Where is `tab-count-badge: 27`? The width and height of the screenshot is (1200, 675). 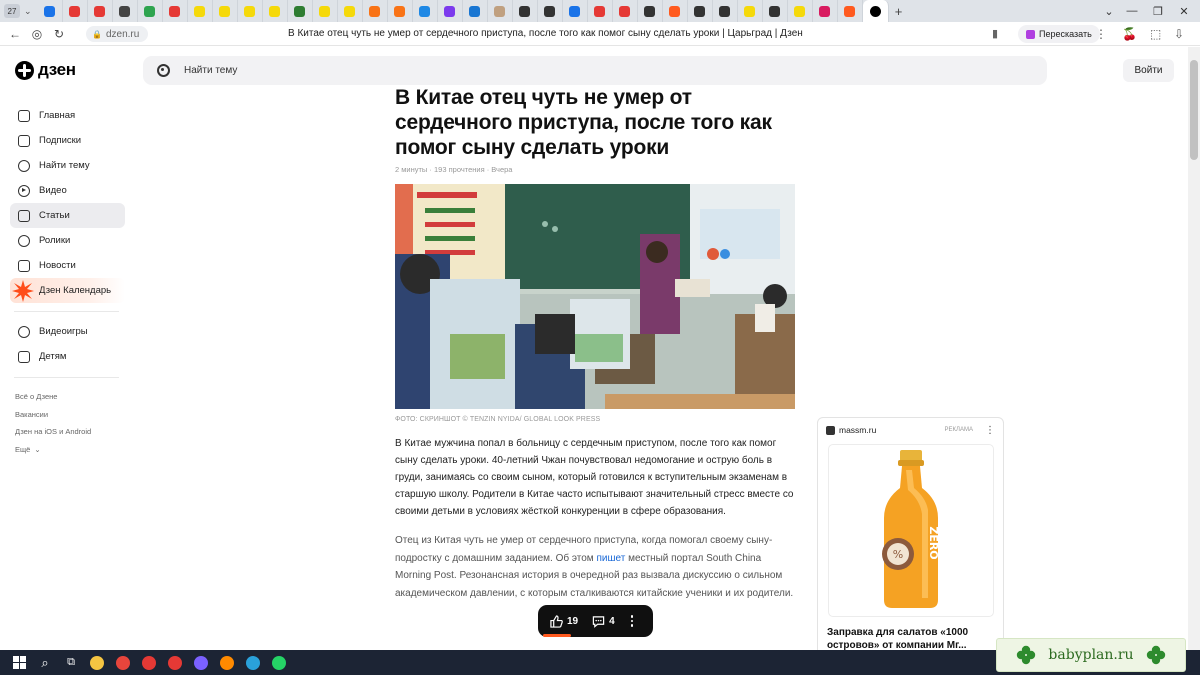
tab-count-badge: 27 is located at coordinates (12, 11).